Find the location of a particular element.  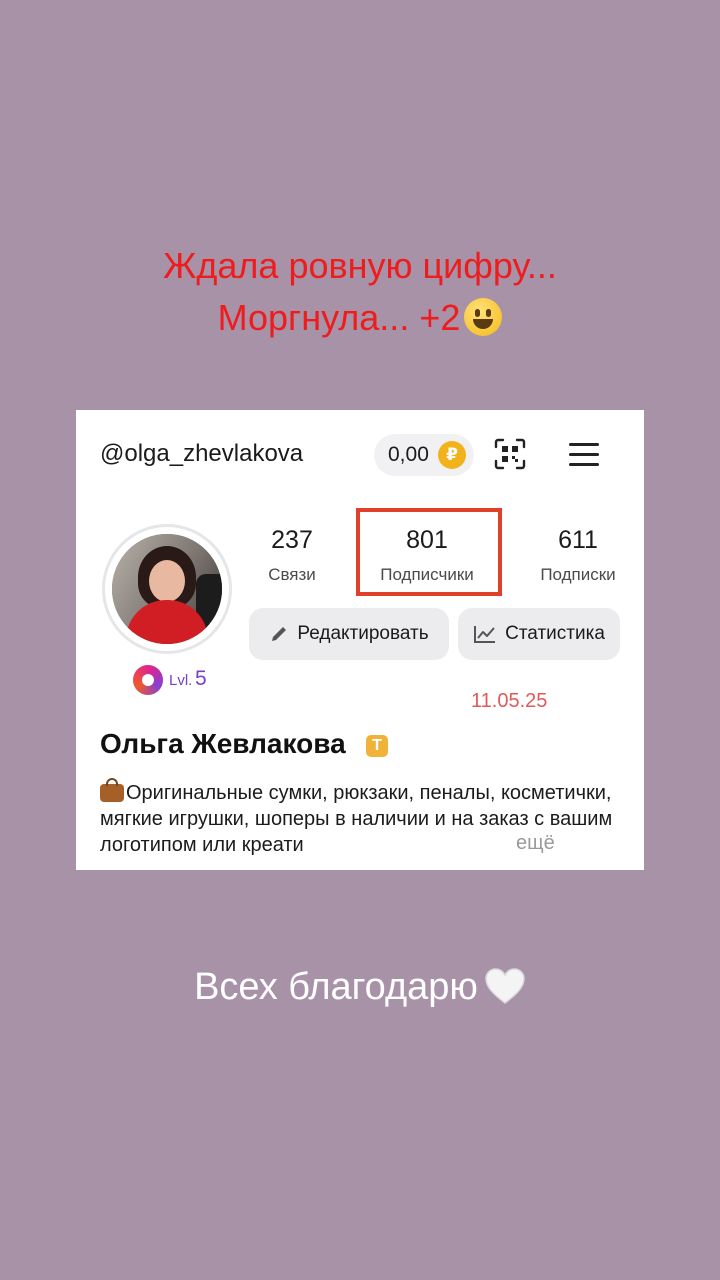

ruble-coin-icon: ₽ is located at coordinates (452, 455).